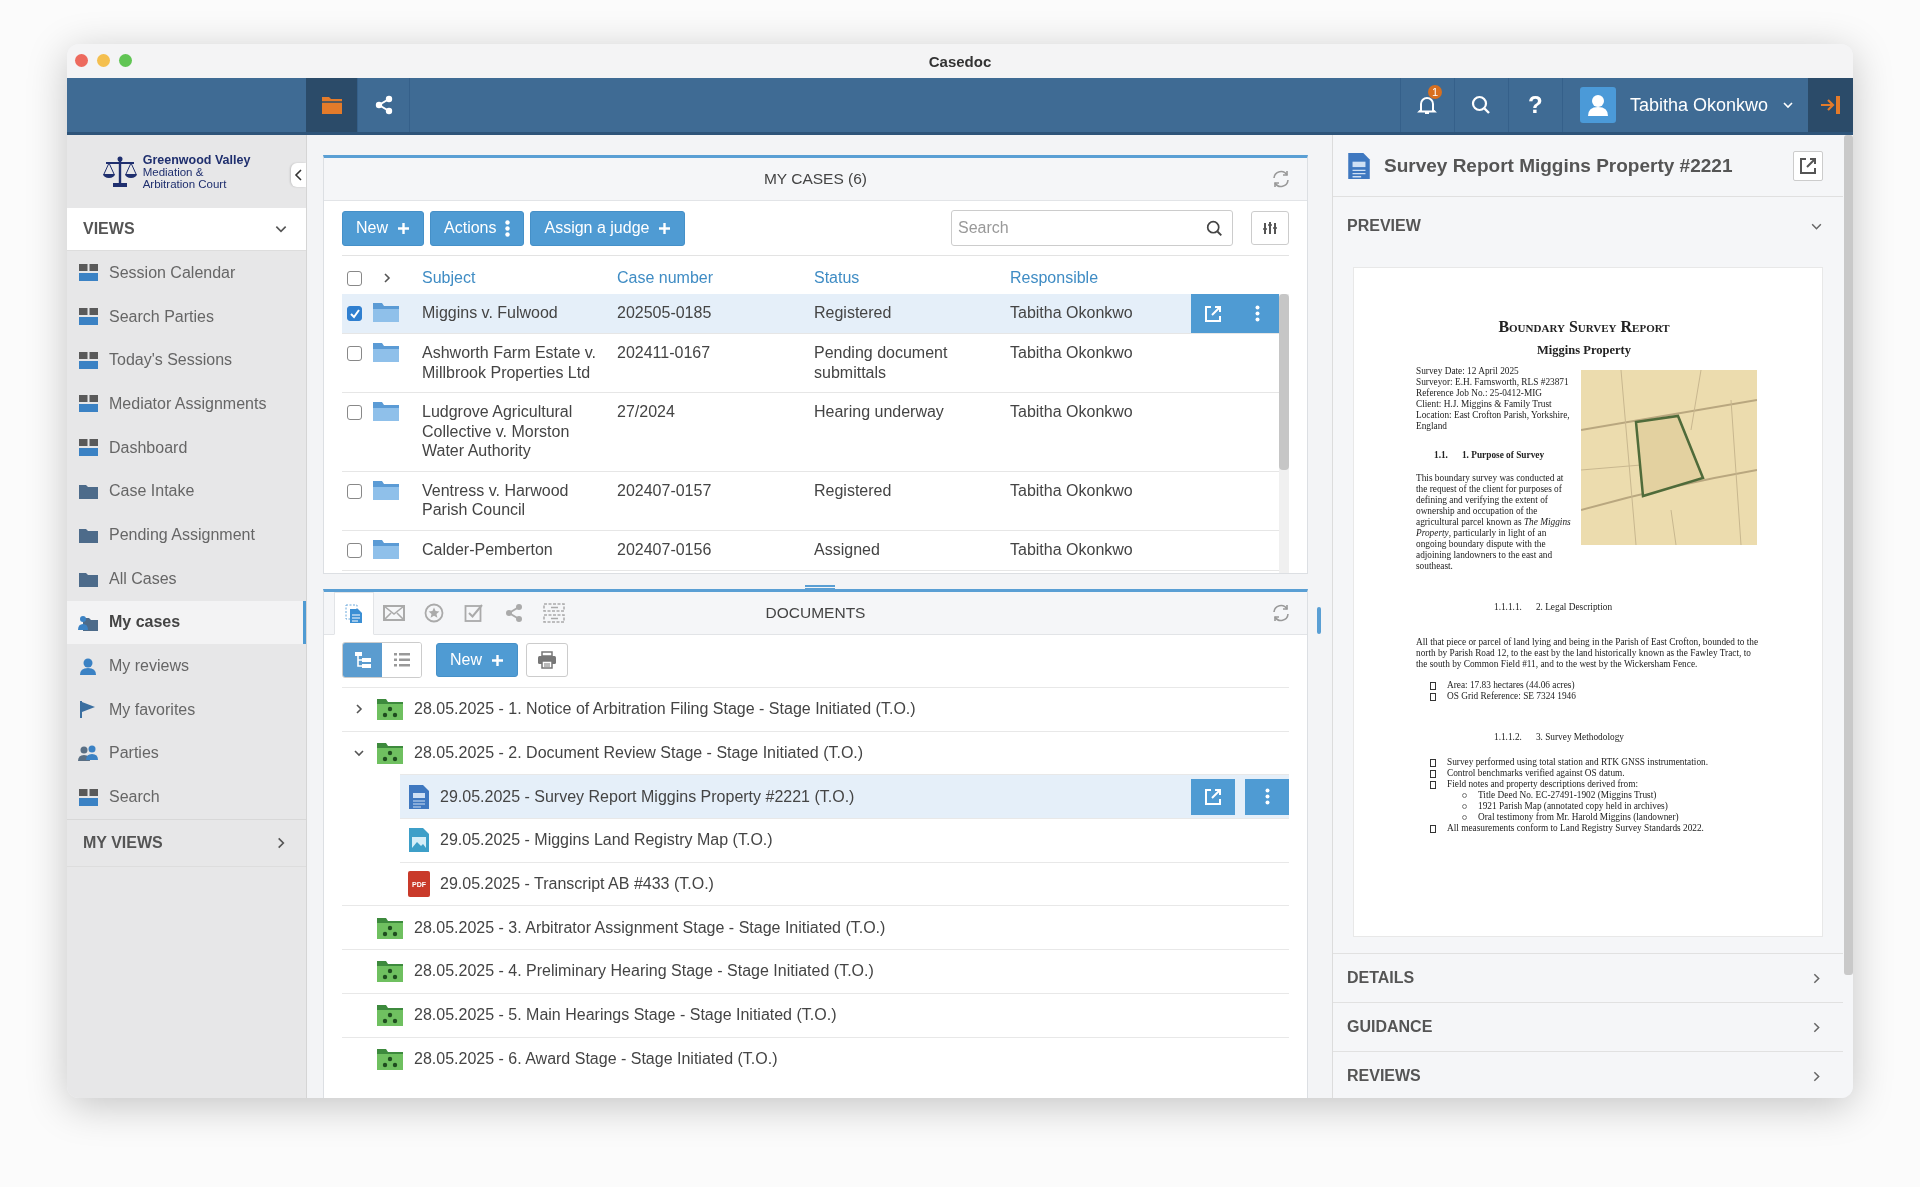  Describe the element at coordinates (186, 797) in the screenshot. I see `sidebar-item: Search` at that location.